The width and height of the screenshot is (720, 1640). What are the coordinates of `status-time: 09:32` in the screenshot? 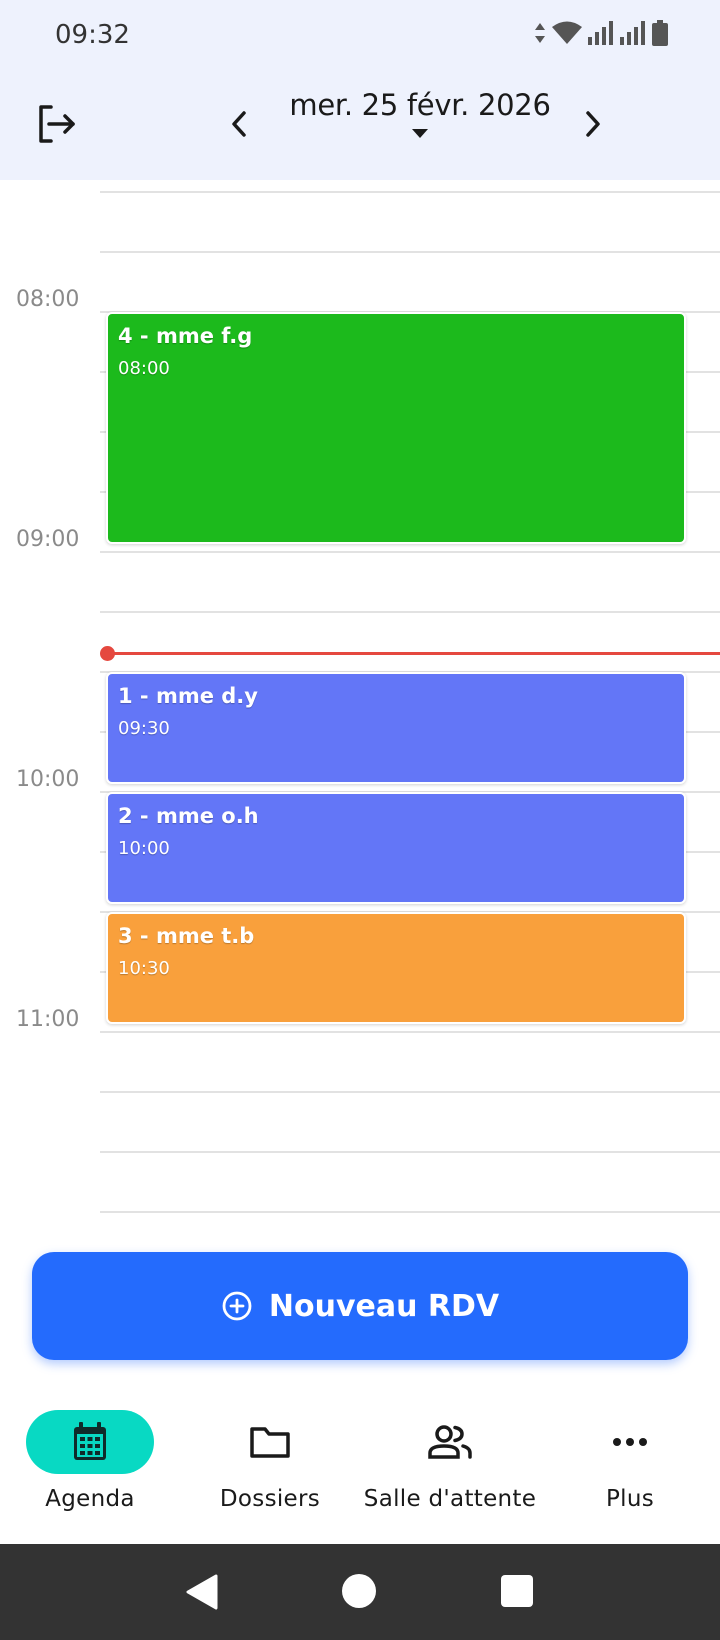 It's located at (92, 35).